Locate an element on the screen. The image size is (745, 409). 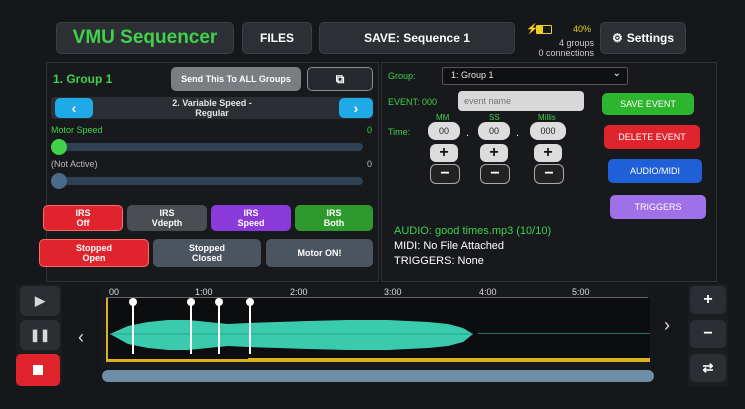
transport-strip: ▶ ❚❚ is located at coordinates (39, 335).